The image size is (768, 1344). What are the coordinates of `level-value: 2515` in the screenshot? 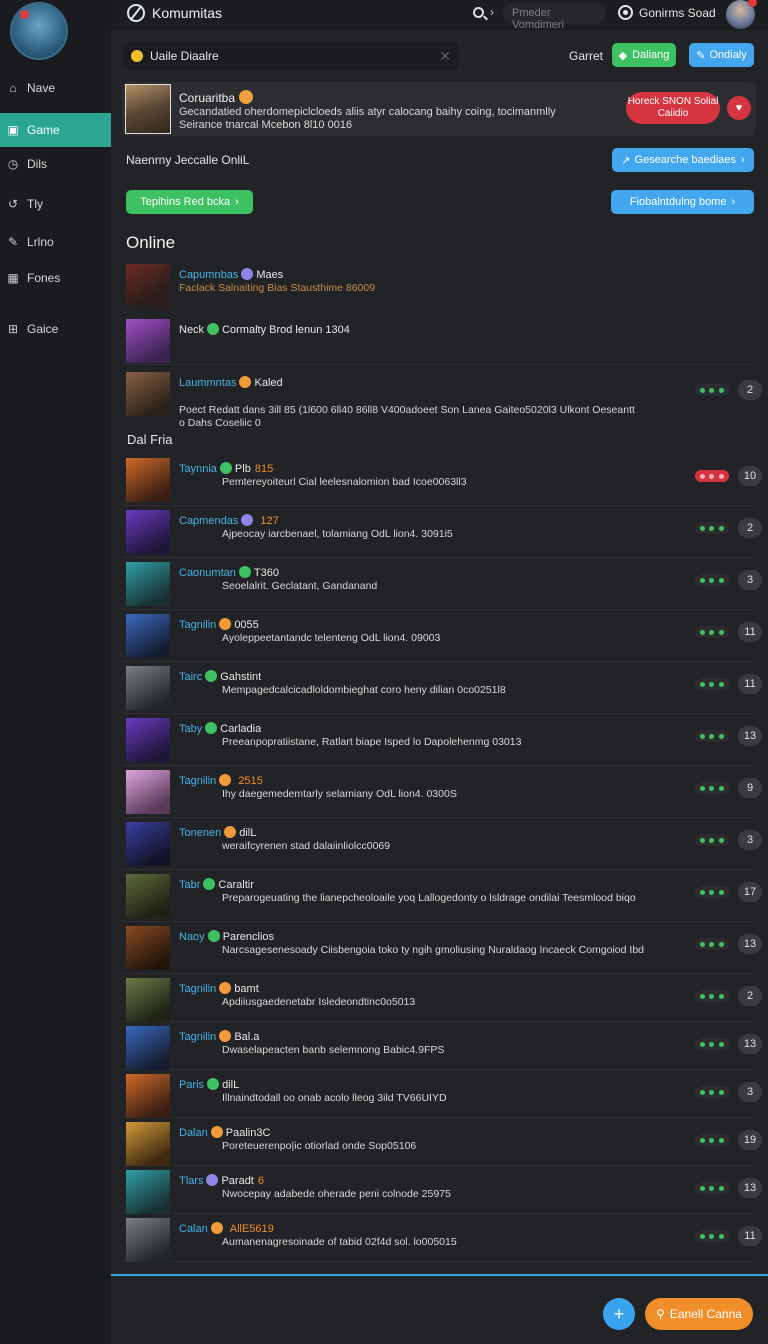 It's located at (250, 781).